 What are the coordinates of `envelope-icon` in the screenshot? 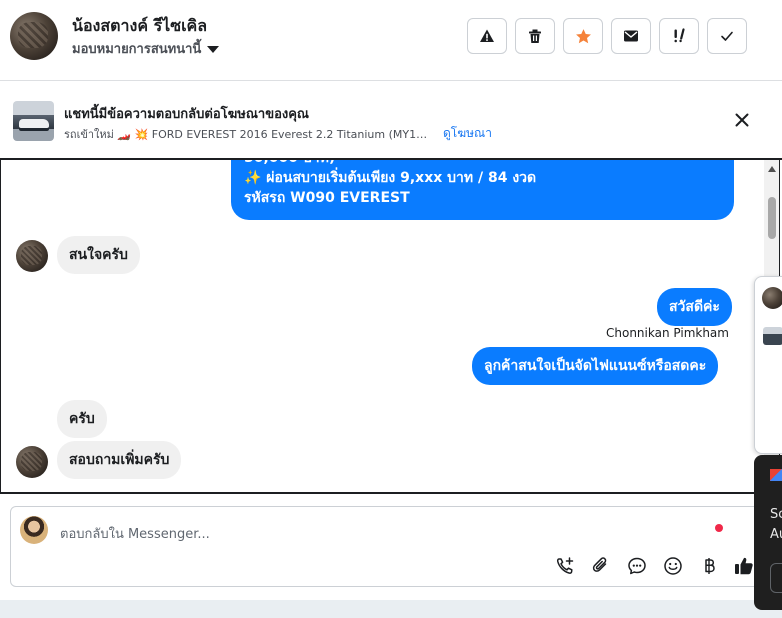 It's located at (631, 36).